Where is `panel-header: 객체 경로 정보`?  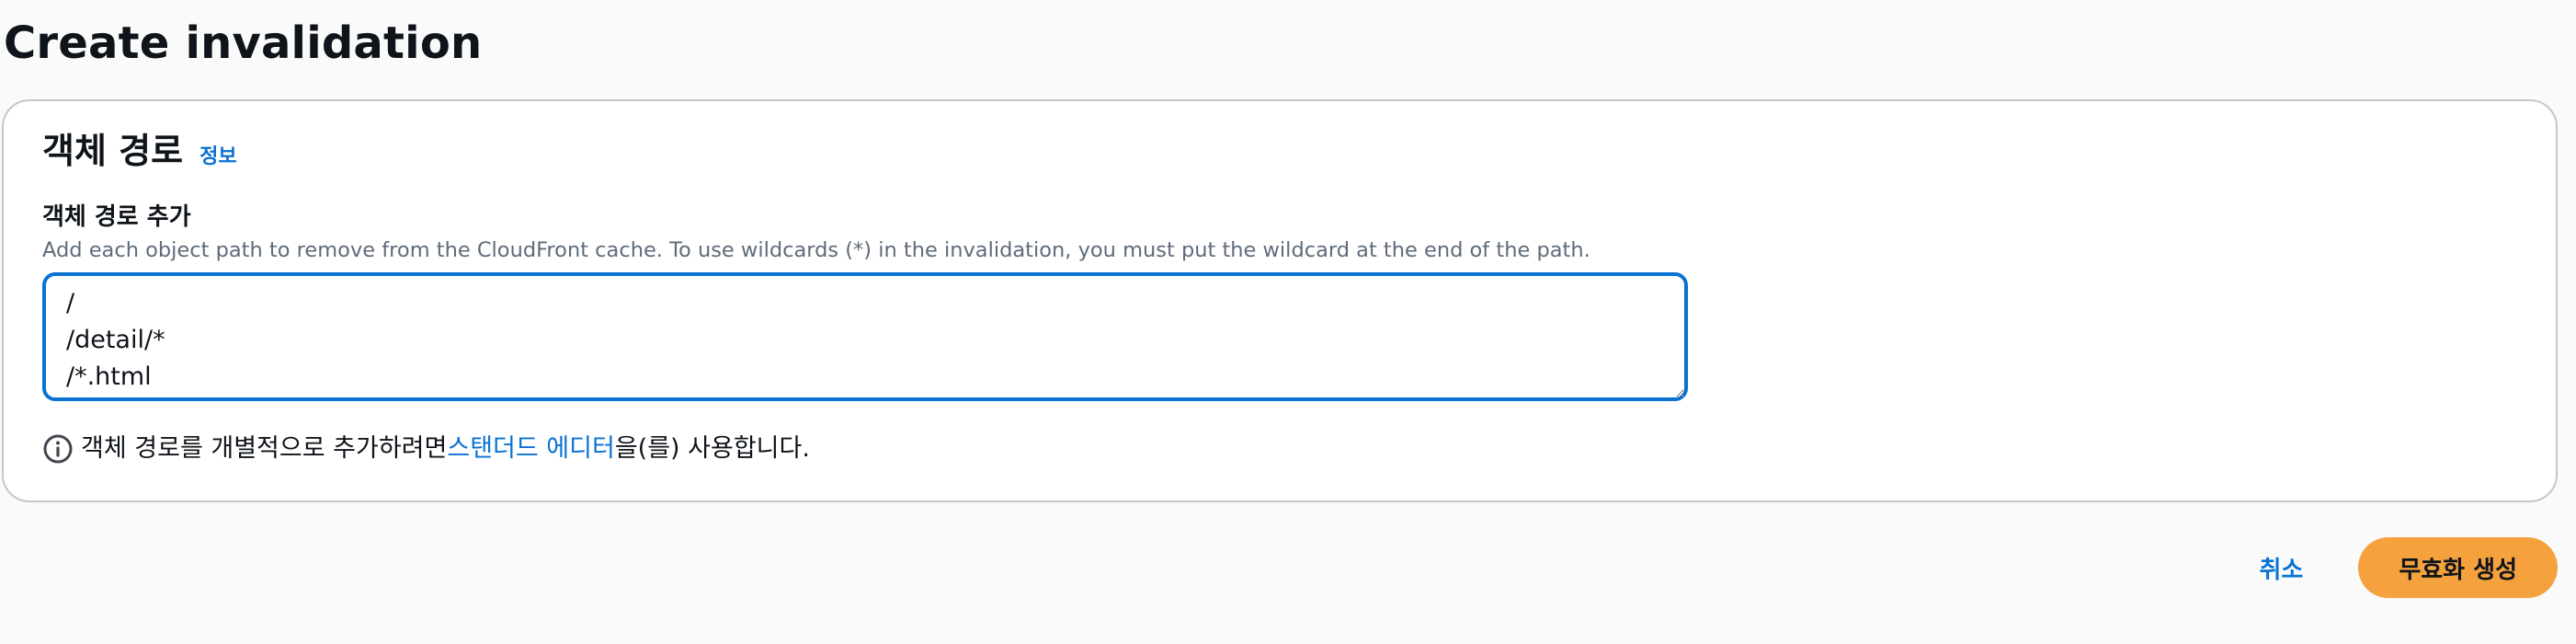
panel-header: 객체 경로 정보 is located at coordinates (139, 151).